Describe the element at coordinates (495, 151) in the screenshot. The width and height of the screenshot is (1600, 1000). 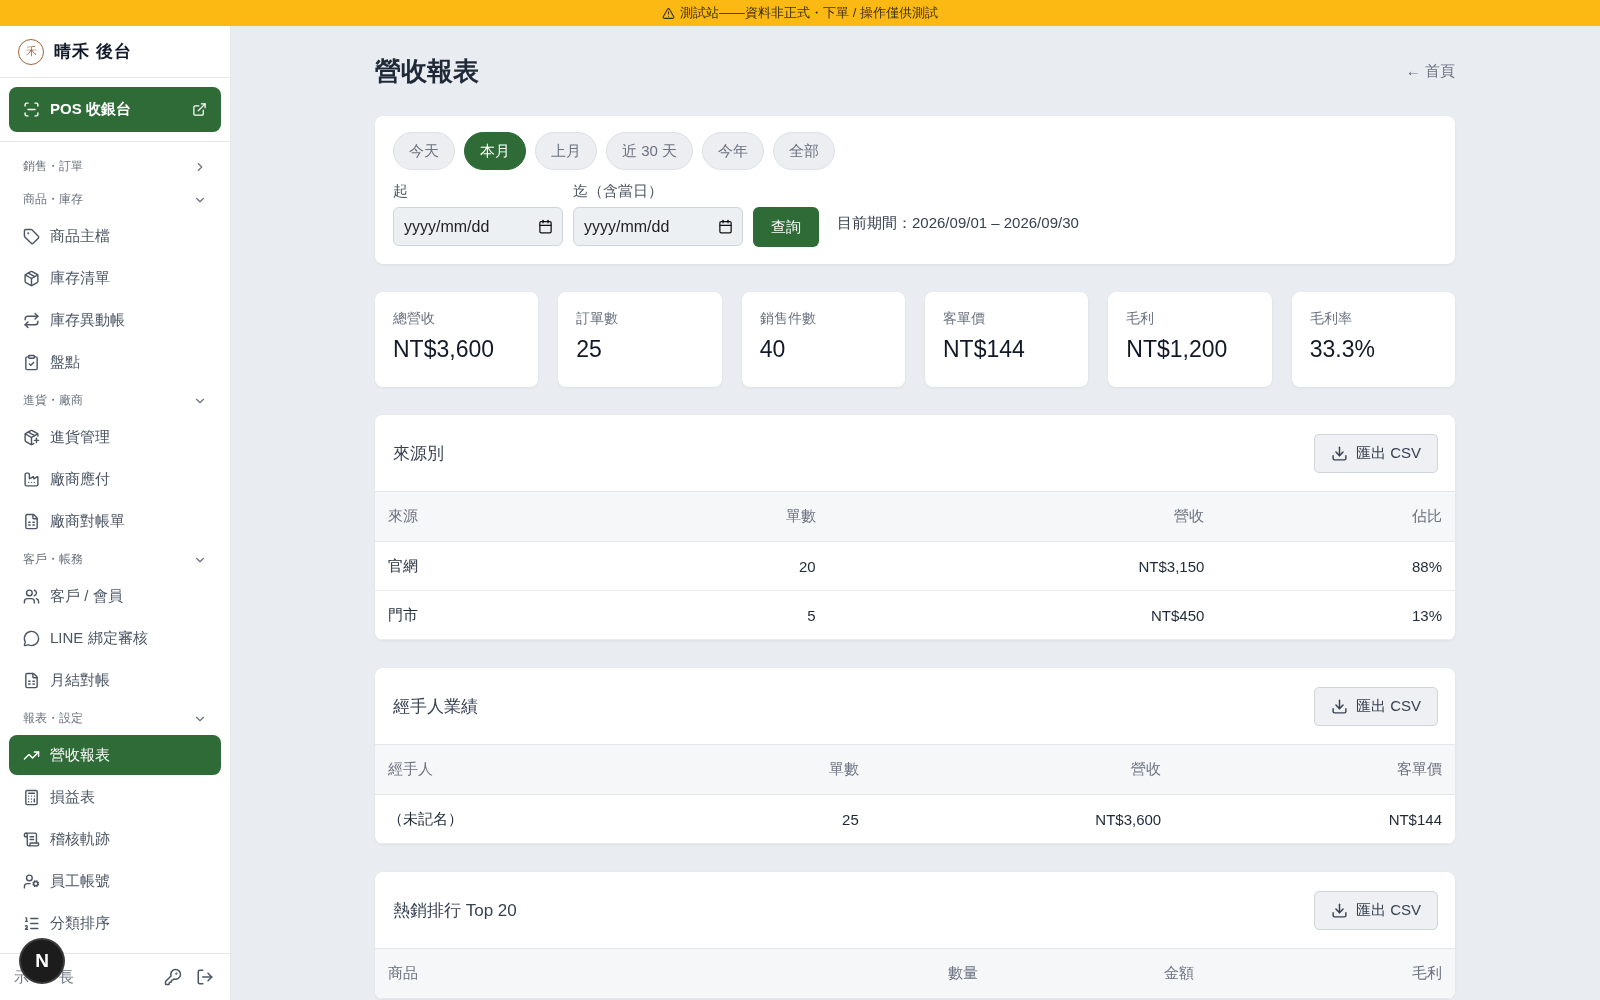
I see `period-preset: 本月` at that location.